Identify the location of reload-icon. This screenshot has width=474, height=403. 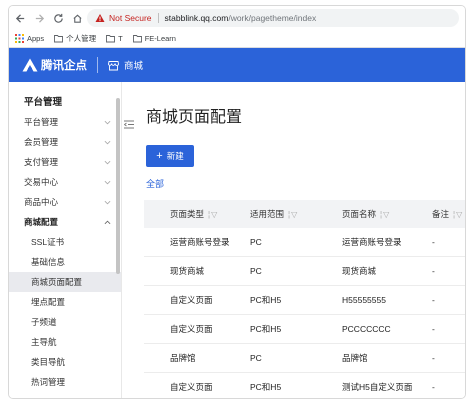
(58, 18).